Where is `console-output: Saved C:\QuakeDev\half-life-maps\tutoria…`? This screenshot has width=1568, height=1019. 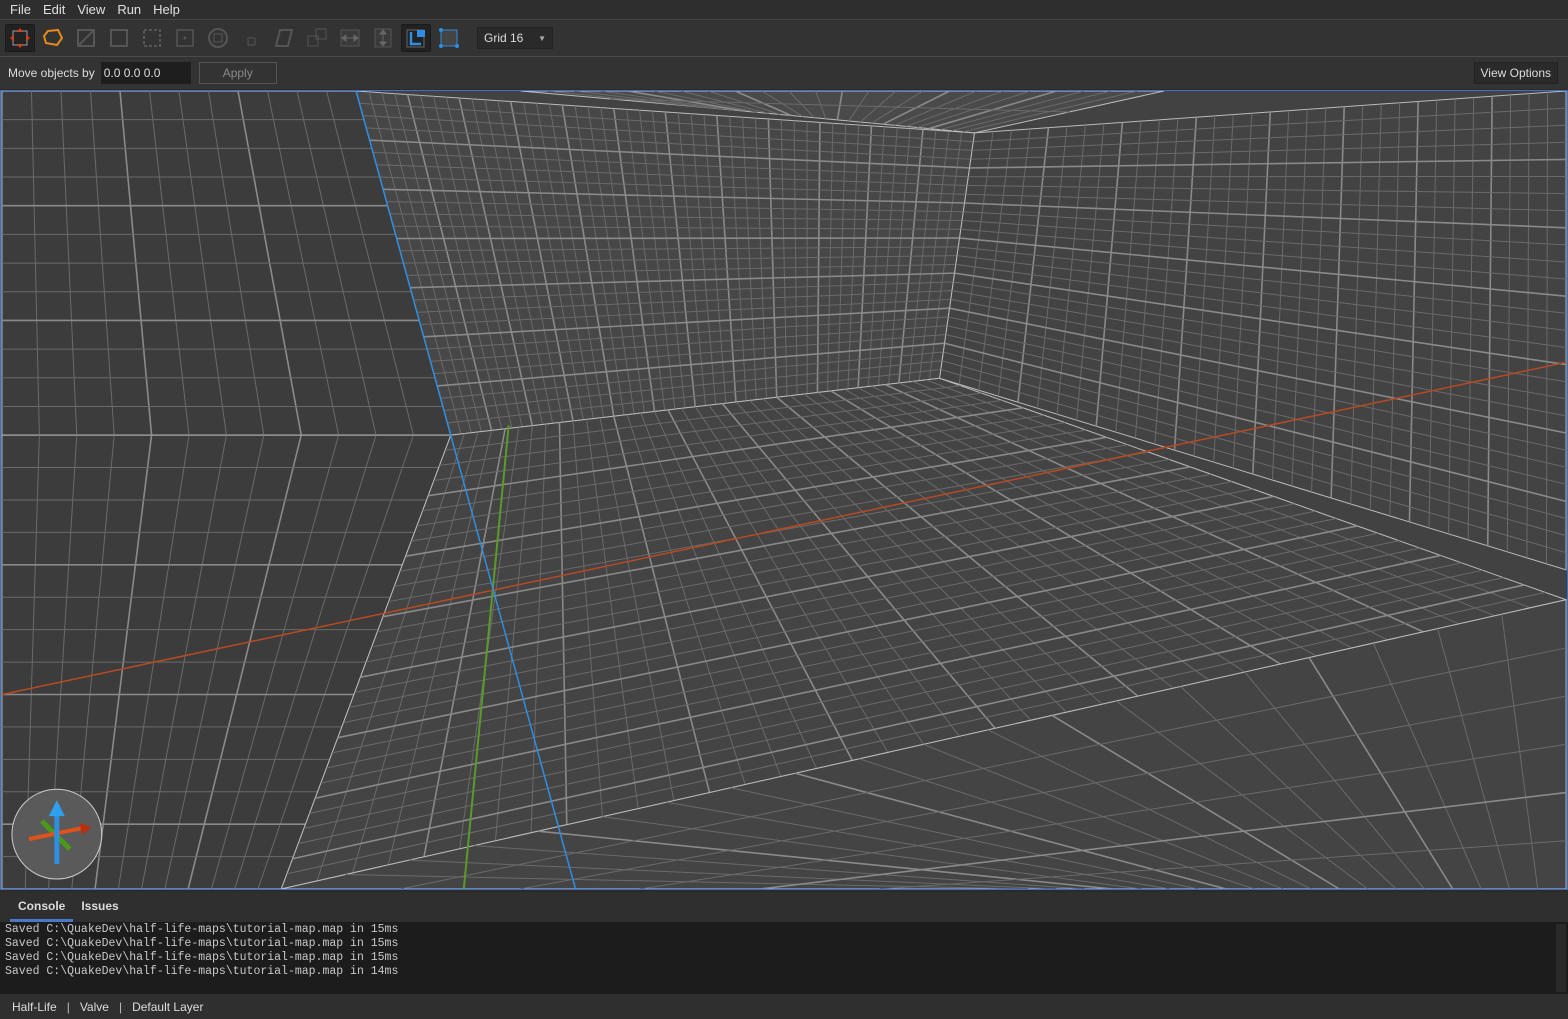 console-output: Saved C:\QuakeDev\half-life-maps\tutoria… is located at coordinates (784, 958).